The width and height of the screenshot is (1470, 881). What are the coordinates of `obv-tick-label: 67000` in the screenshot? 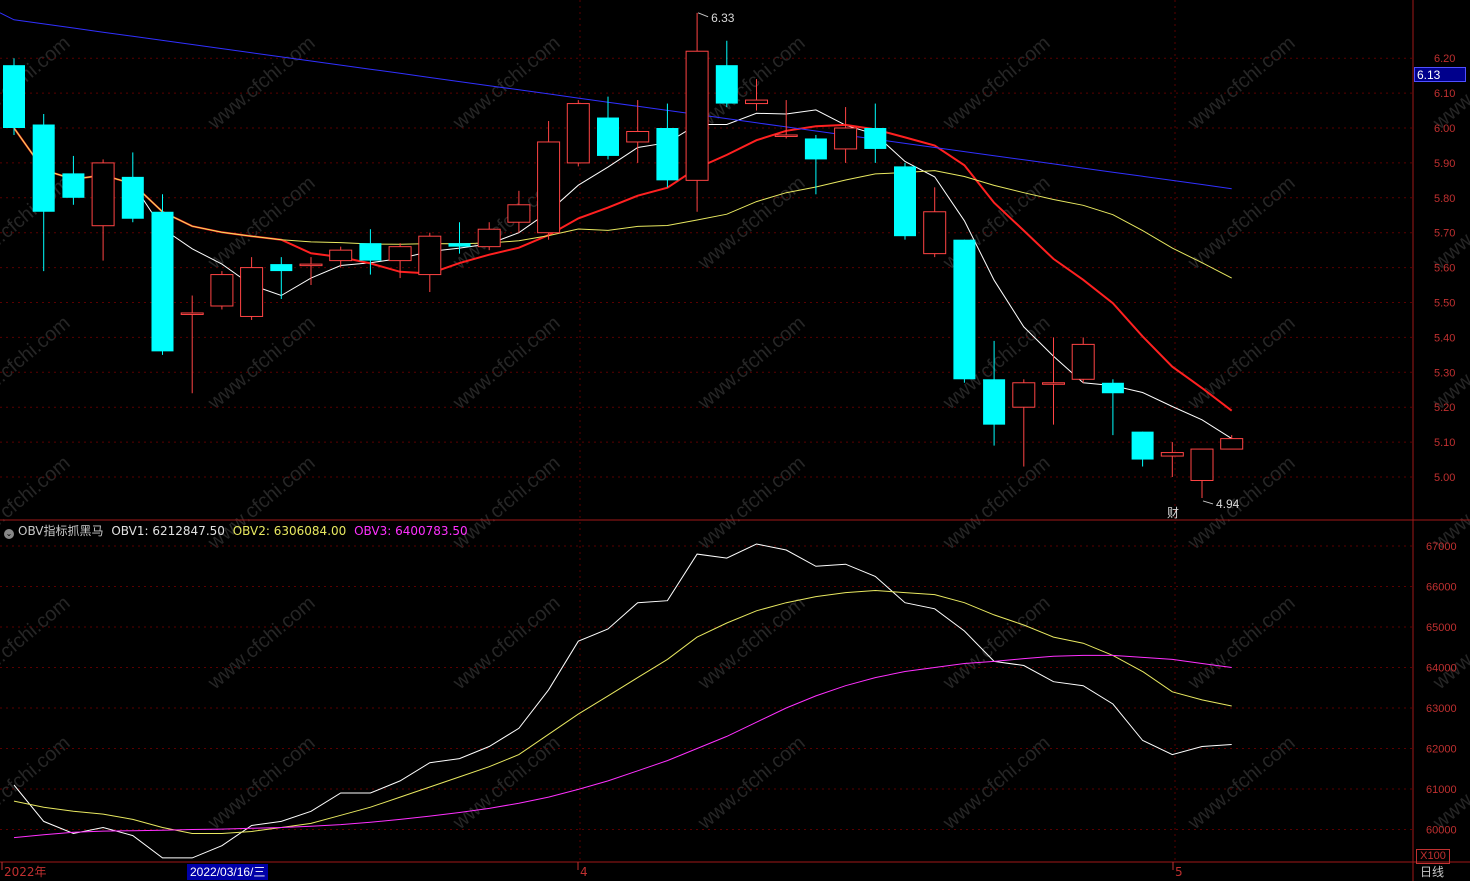 It's located at (1441, 547).